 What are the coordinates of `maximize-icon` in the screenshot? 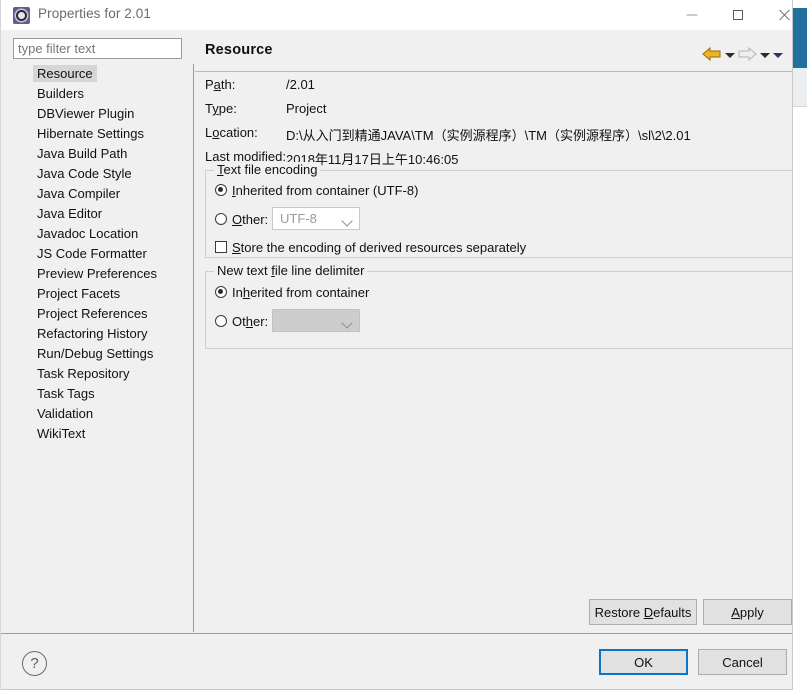 It's located at (738, 15).